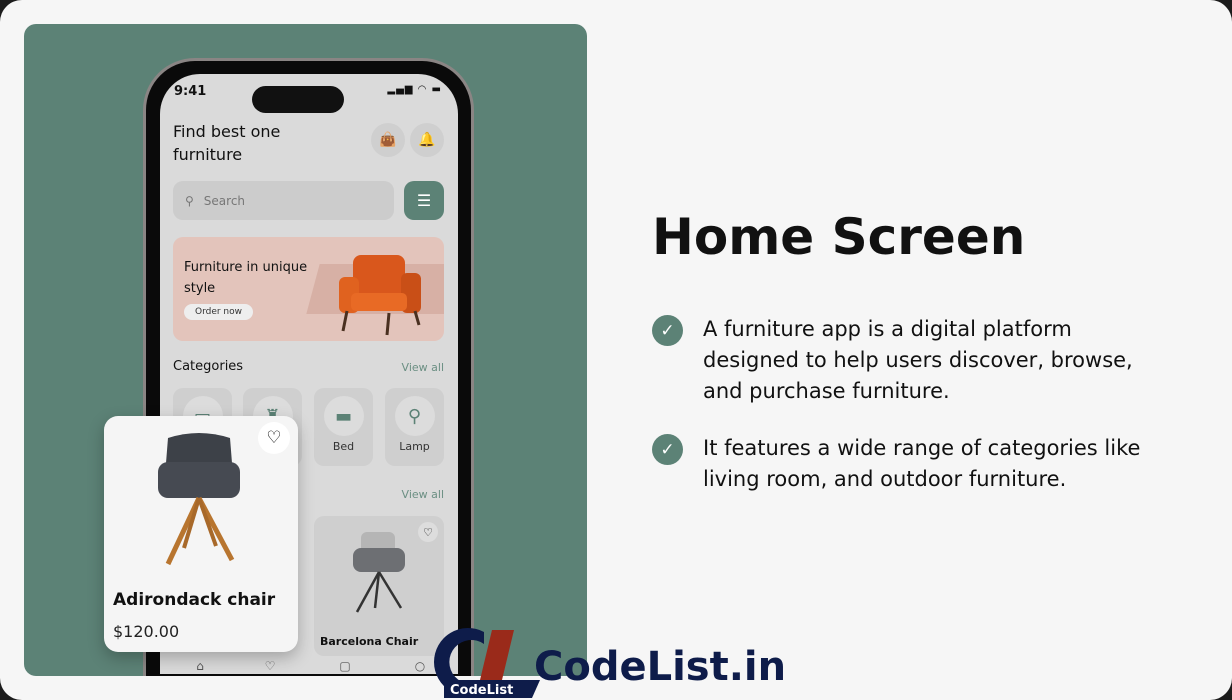 The width and height of the screenshot is (1232, 700). What do you see at coordinates (270, 666) in the screenshot?
I see `nav-heart-icon: ♡` at bounding box center [270, 666].